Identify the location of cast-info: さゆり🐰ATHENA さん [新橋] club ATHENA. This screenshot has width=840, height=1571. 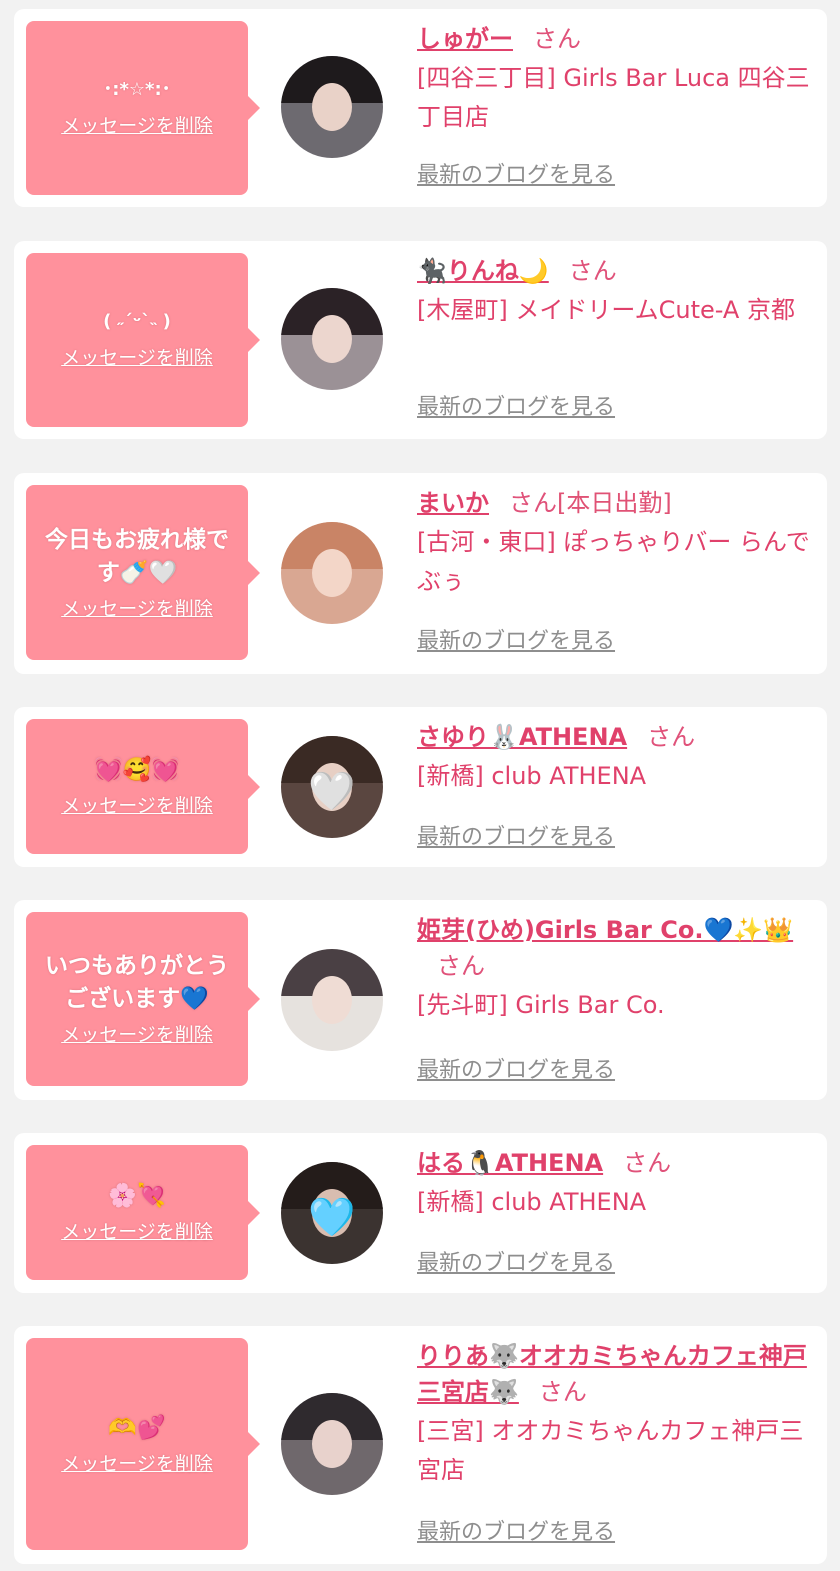
(614, 757).